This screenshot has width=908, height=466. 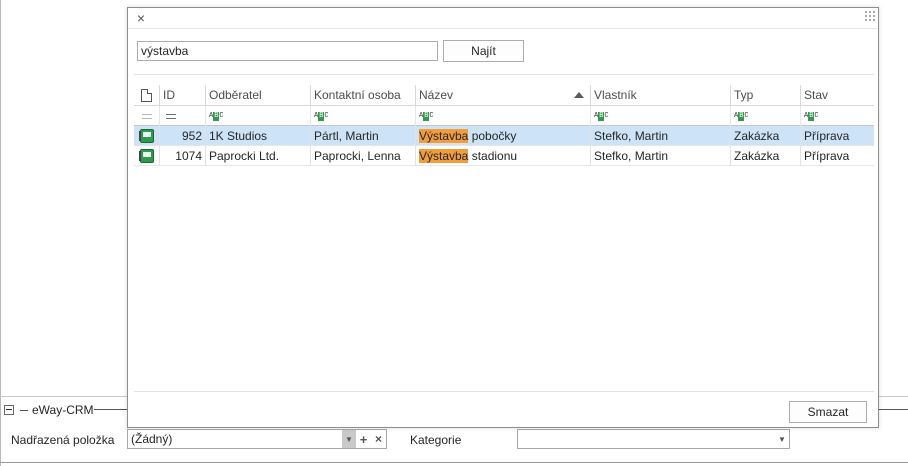 What do you see at coordinates (653, 439) in the screenshot?
I see `category-combo: ▼` at bounding box center [653, 439].